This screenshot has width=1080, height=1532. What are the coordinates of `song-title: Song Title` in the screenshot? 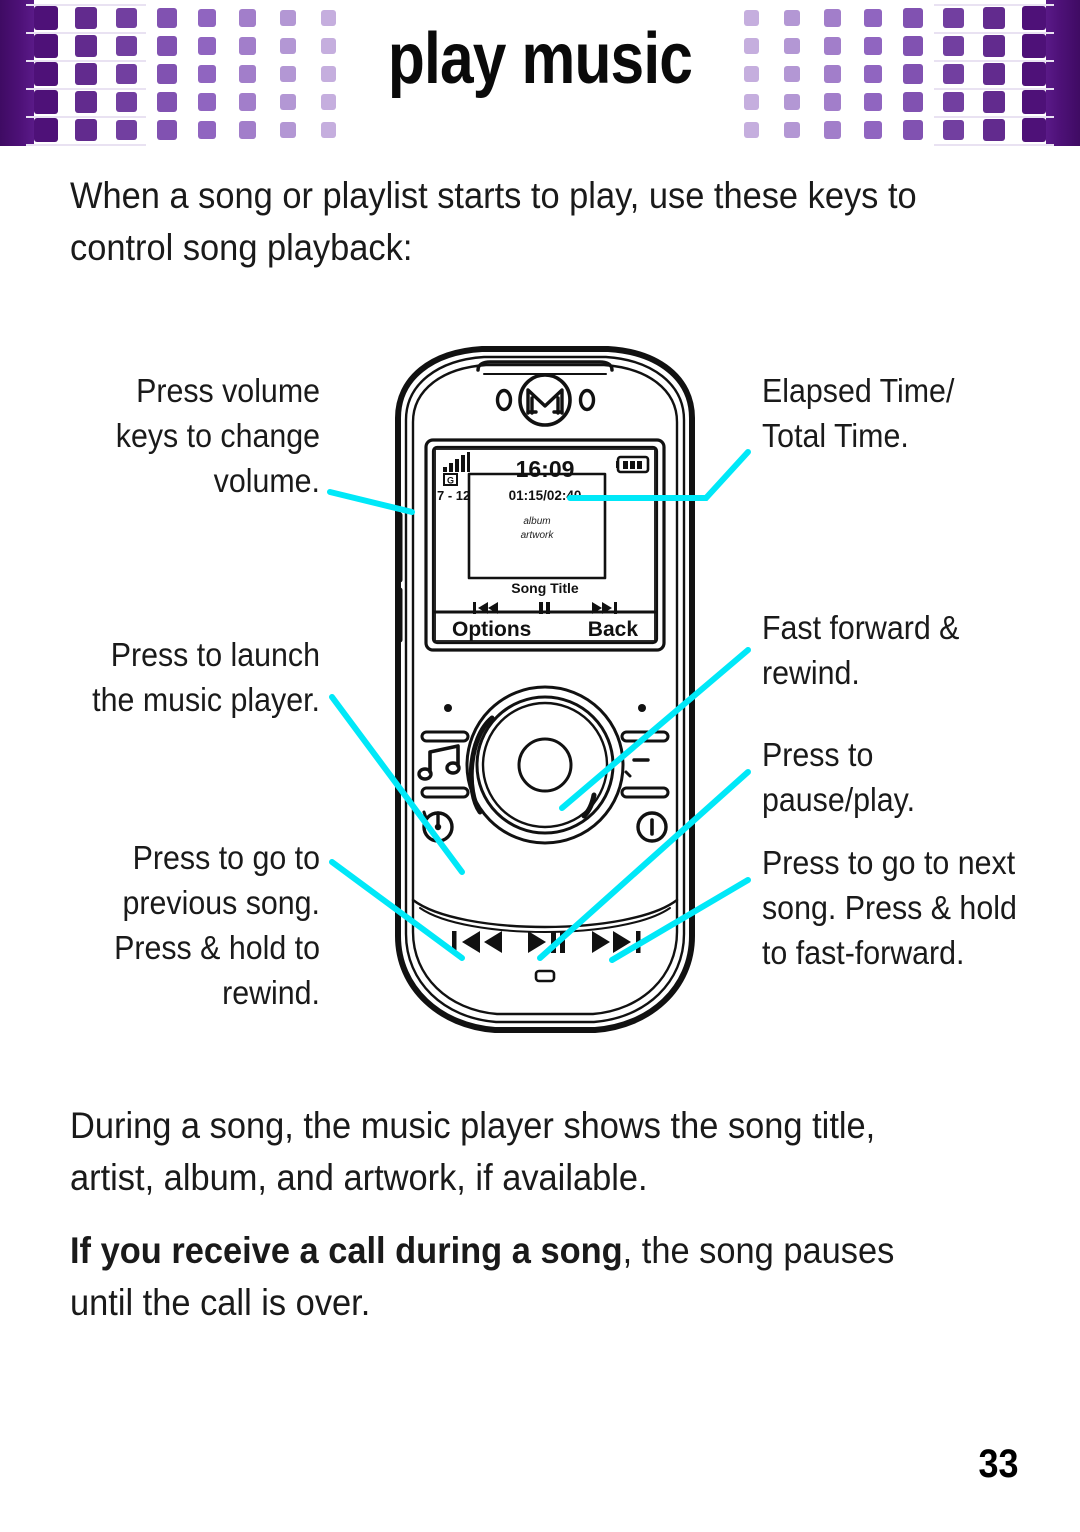 It's located at (545, 588).